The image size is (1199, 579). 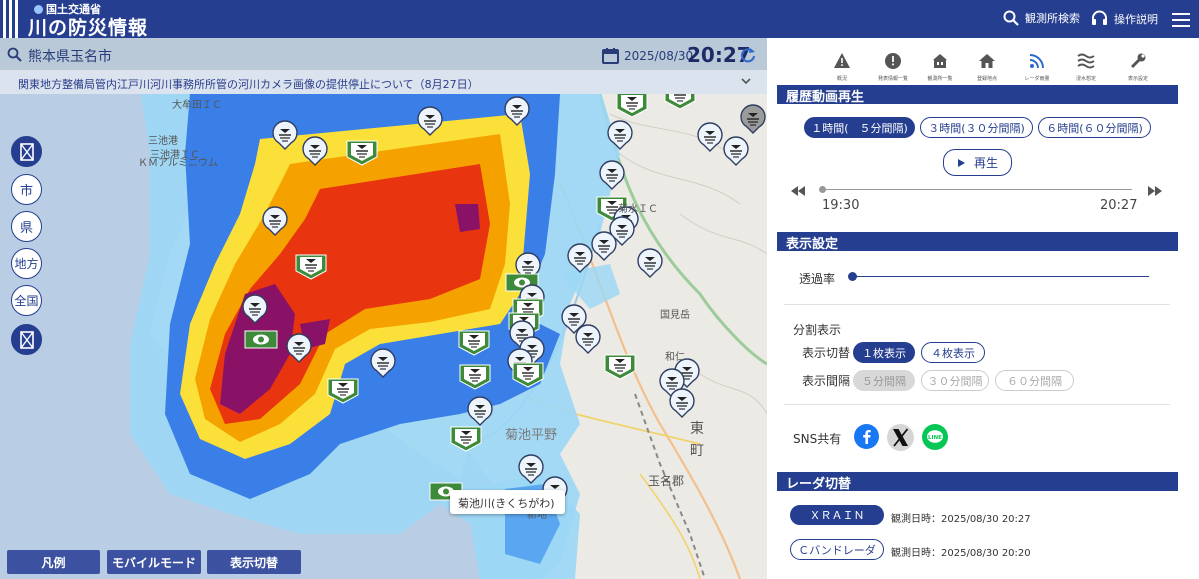 What do you see at coordinates (893, 61) in the screenshot?
I see `alert-icon` at bounding box center [893, 61].